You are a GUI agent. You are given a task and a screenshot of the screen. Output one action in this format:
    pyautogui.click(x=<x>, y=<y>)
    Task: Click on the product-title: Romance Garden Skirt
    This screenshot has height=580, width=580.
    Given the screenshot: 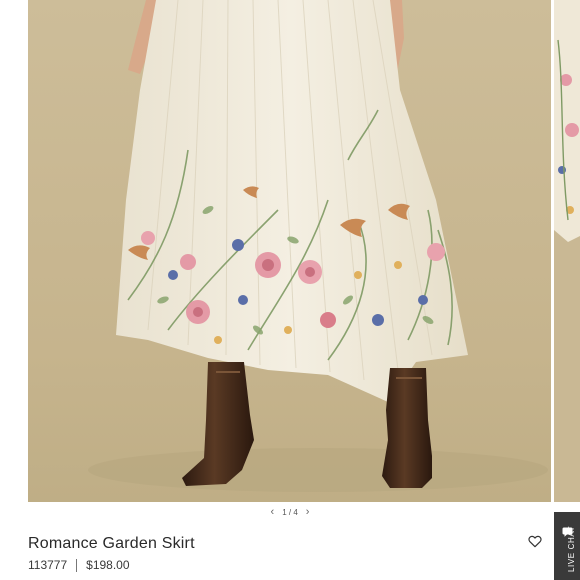 What is the action you would take?
    pyautogui.click(x=111, y=543)
    